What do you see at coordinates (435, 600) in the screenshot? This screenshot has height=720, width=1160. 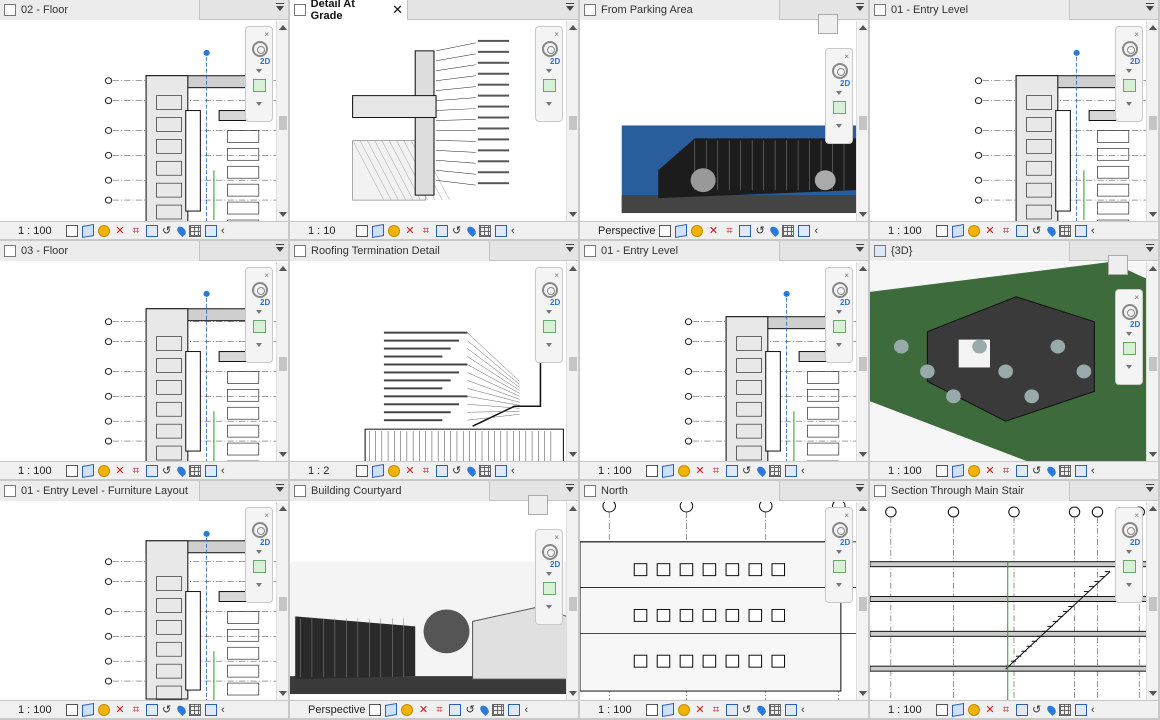 I see `view-pane-10: Building Courtyard Perspective ✕ ⌗ ↺ ‹ × 2D` at bounding box center [435, 600].